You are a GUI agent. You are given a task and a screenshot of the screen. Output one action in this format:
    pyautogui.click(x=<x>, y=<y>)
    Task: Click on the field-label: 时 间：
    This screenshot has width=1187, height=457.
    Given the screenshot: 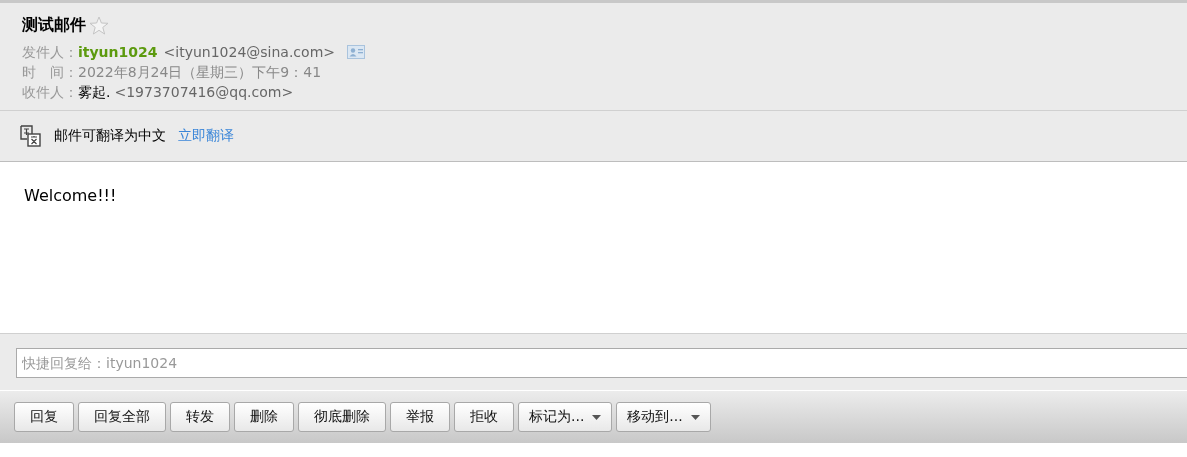 What is the action you would take?
    pyautogui.click(x=50, y=72)
    